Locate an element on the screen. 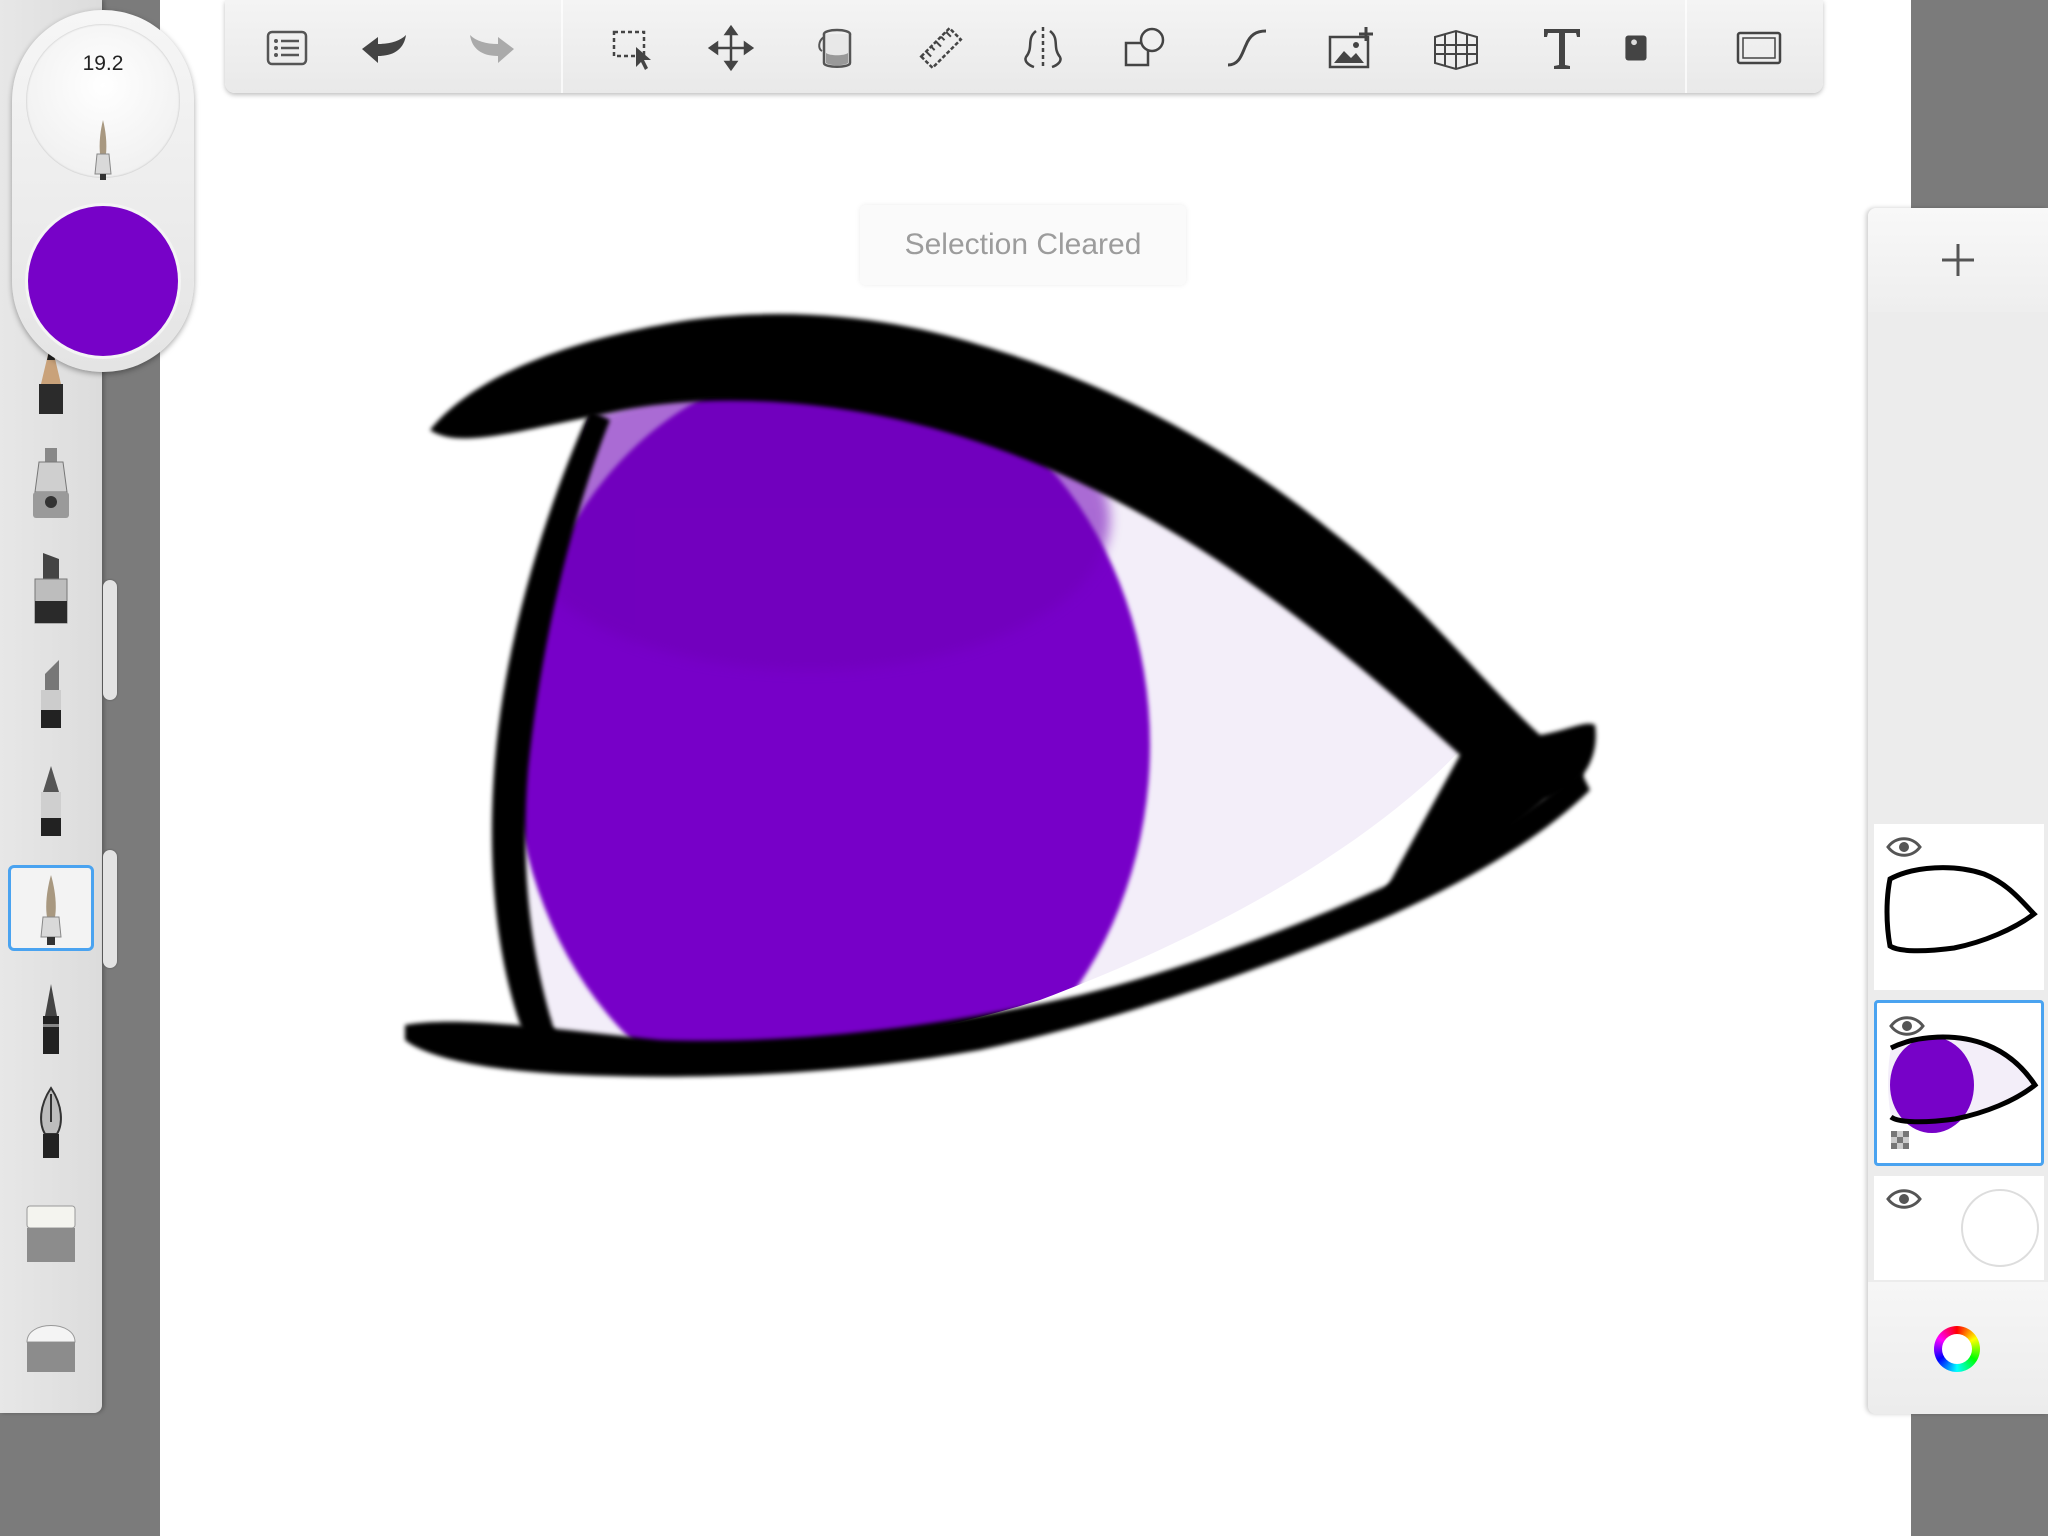 This screenshot has width=2048, height=1536. color-puck is located at coordinates (103, 281).